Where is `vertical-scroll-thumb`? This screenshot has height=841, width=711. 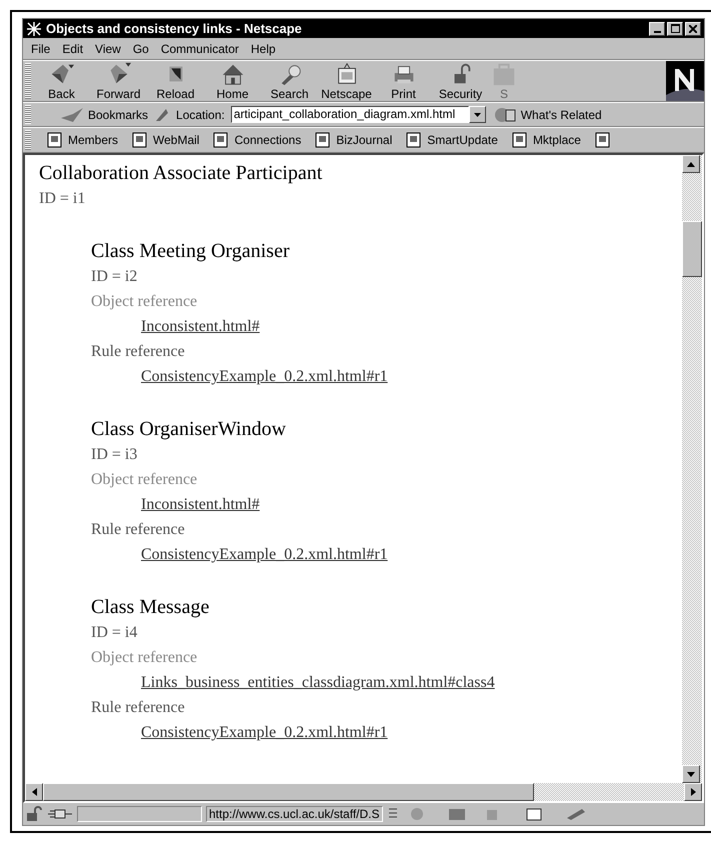 vertical-scroll-thumb is located at coordinates (692, 249).